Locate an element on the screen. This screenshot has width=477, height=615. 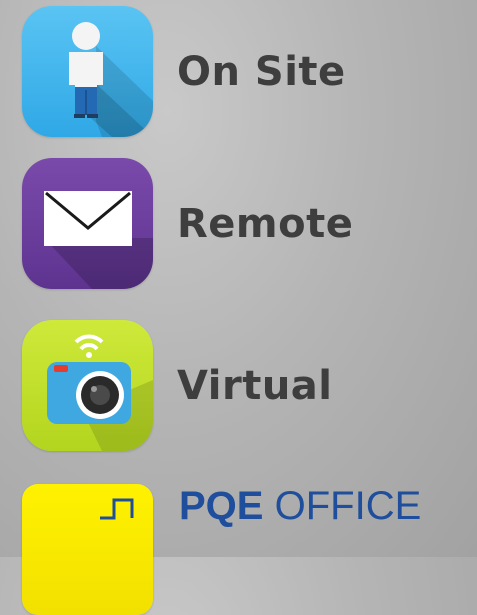
menu-item-on-site: On Site is located at coordinates (184, 71).